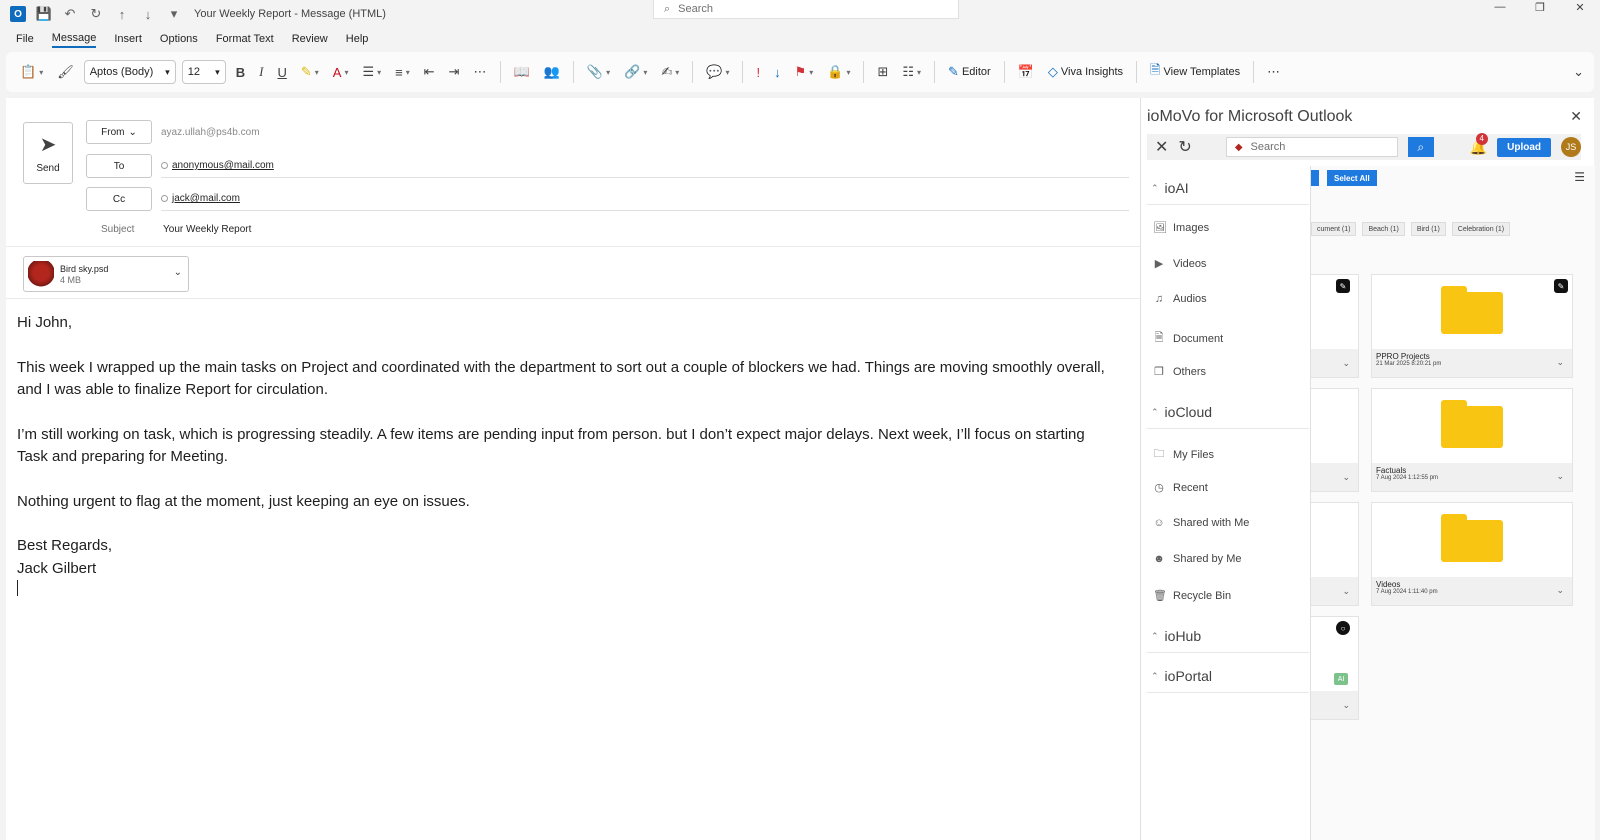 The image size is (1600, 840). What do you see at coordinates (129, 72) in the screenshot?
I see `font-family-select: Aptos (Body) ▾` at bounding box center [129, 72].